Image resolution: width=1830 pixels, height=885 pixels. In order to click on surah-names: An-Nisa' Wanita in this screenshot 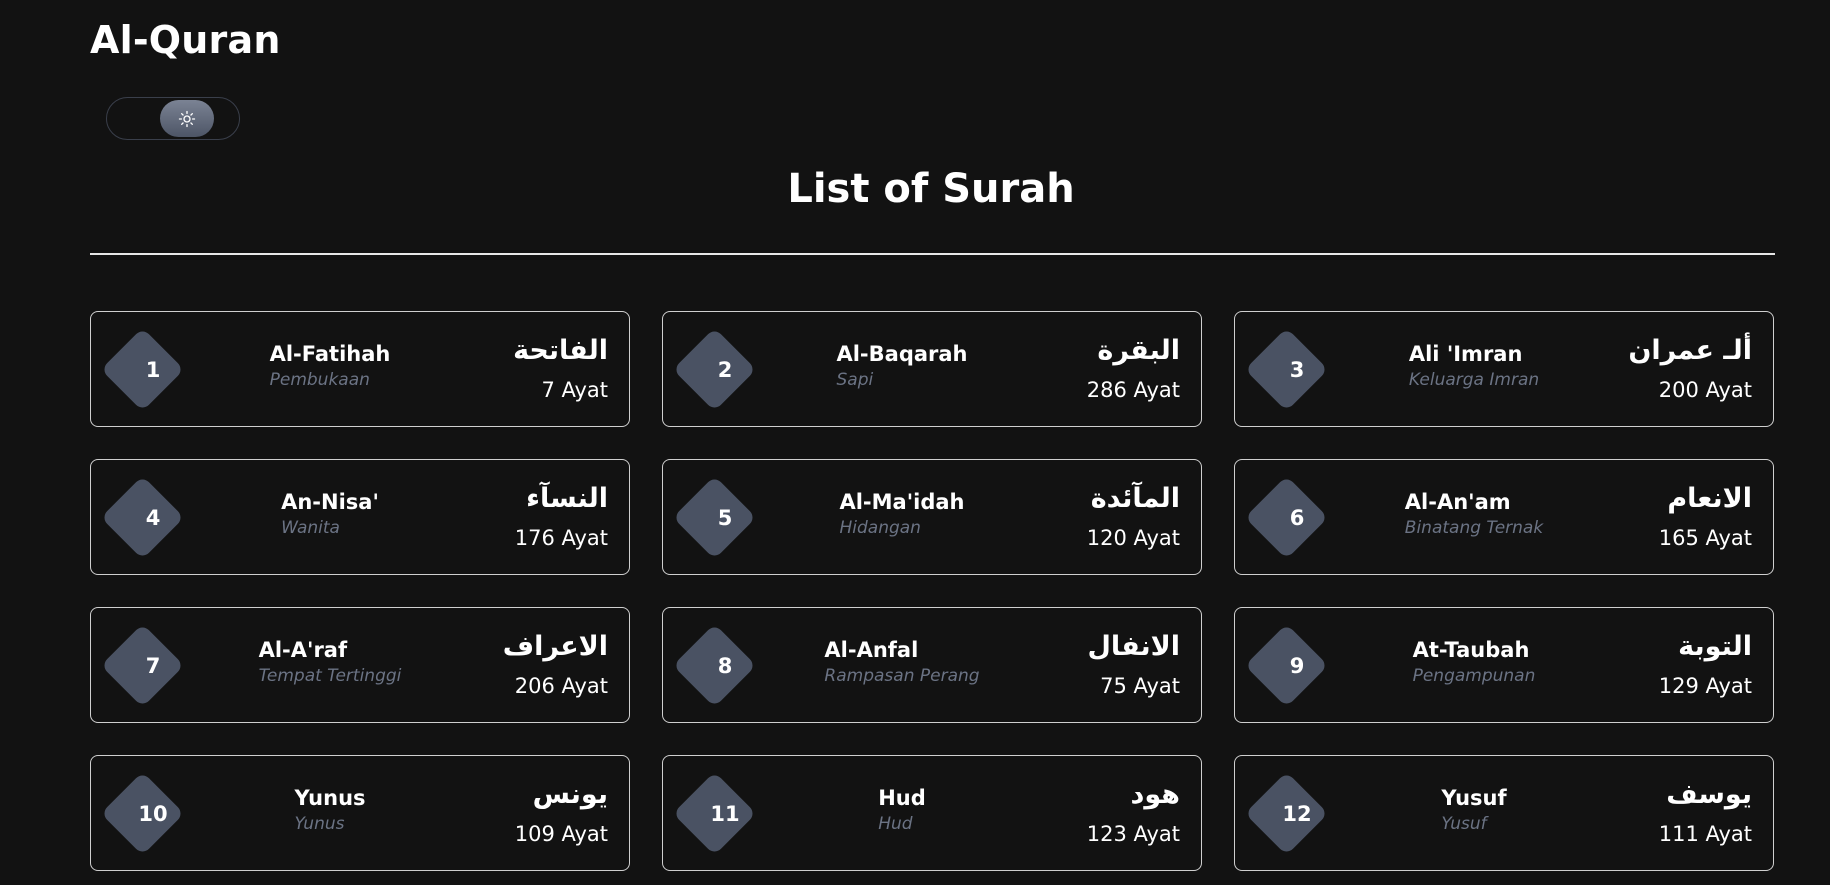, I will do `click(330, 514)`.